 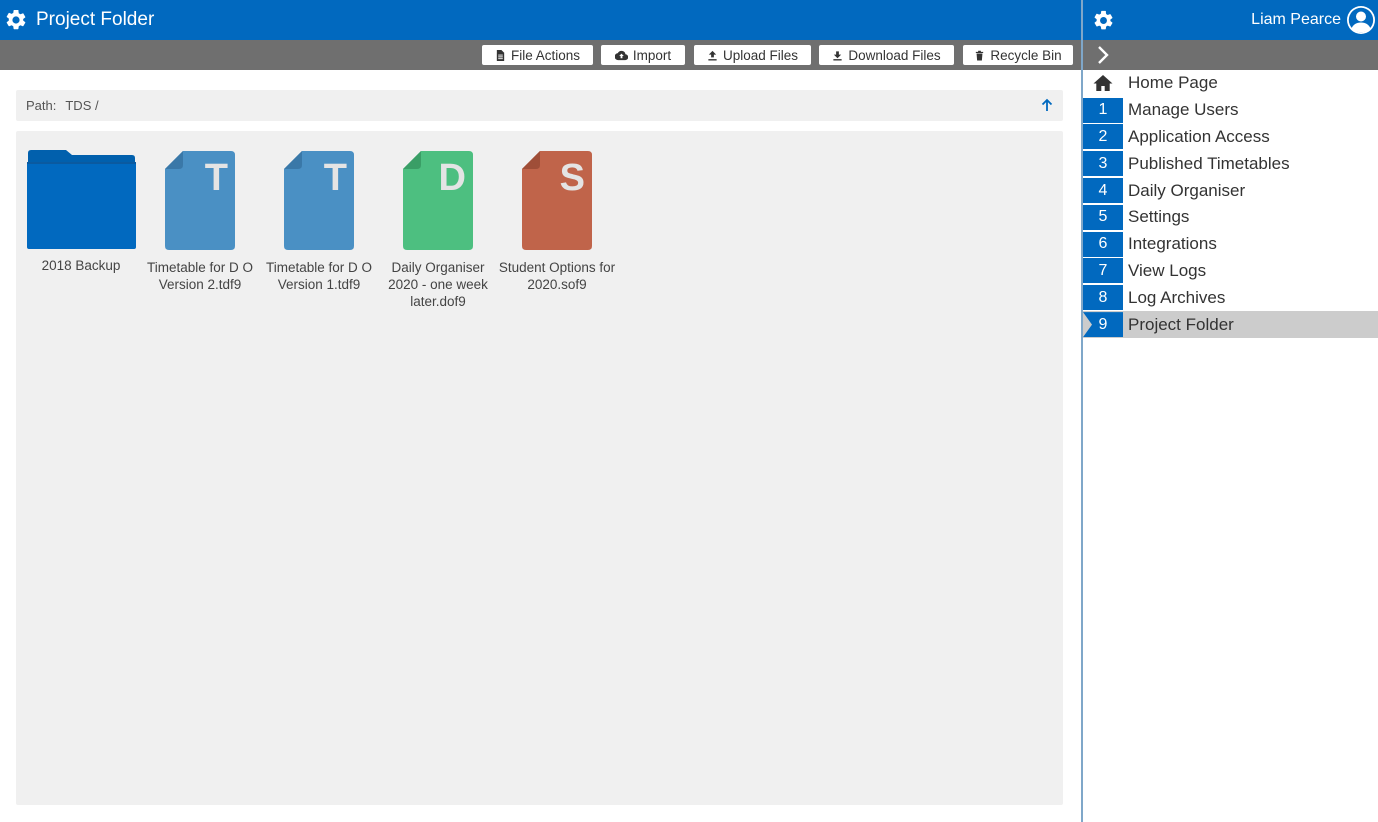 I want to click on file-name: Timetable for D O Version 2.tdf9, so click(x=200, y=276).